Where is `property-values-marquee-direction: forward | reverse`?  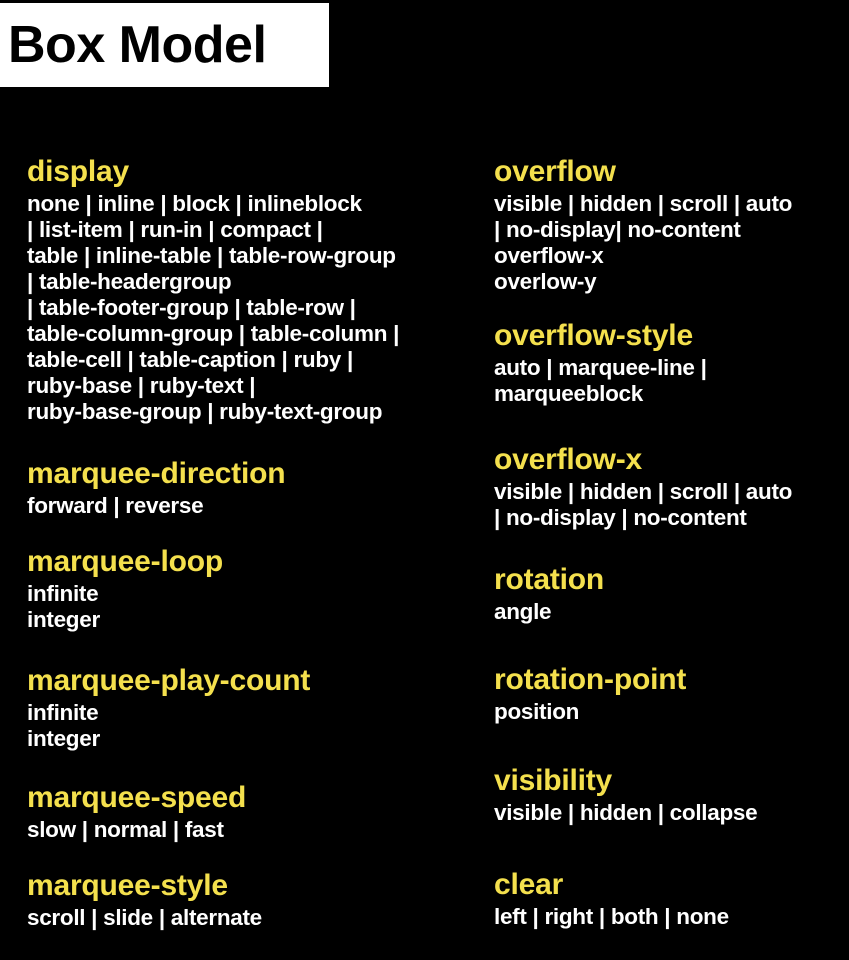 property-values-marquee-direction: forward | reverse is located at coordinates (156, 506).